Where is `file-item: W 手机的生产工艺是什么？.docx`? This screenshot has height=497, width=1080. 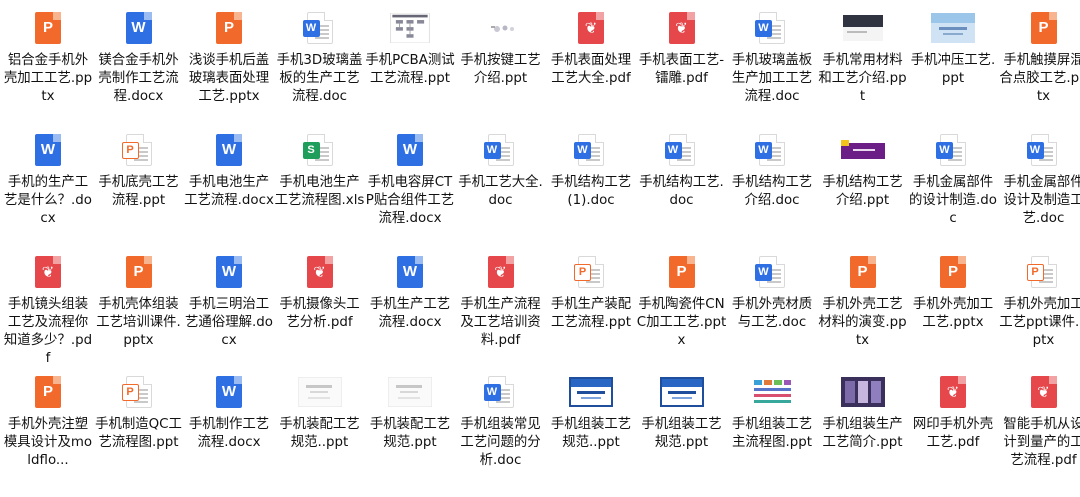
file-item: W 手机的生产工艺是什么？.docx is located at coordinates (48, 179).